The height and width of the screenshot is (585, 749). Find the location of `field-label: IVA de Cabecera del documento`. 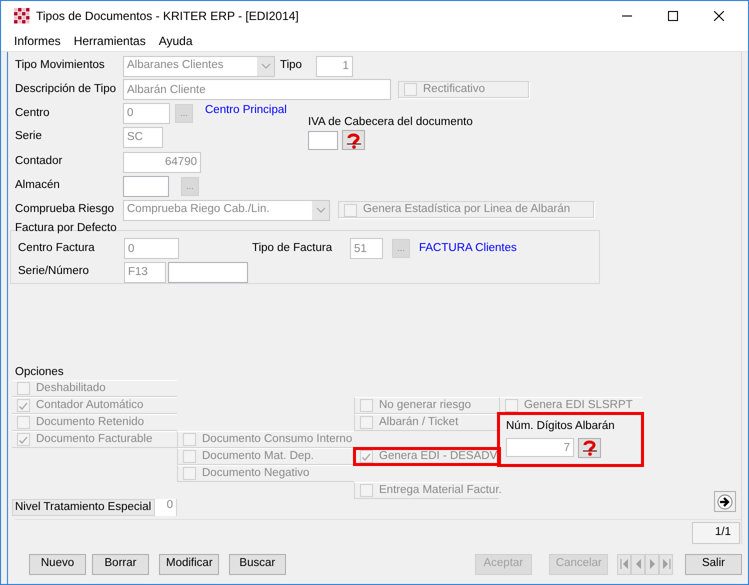

field-label: IVA de Cabecera del documento is located at coordinates (390, 123).